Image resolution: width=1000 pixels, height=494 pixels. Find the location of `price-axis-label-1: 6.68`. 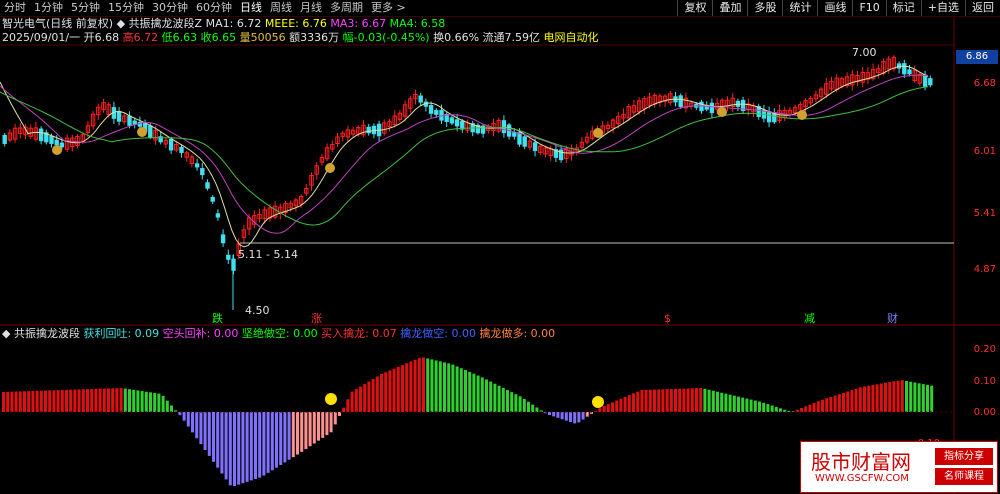

price-axis-label-1: 6.68 is located at coordinates (984, 83).